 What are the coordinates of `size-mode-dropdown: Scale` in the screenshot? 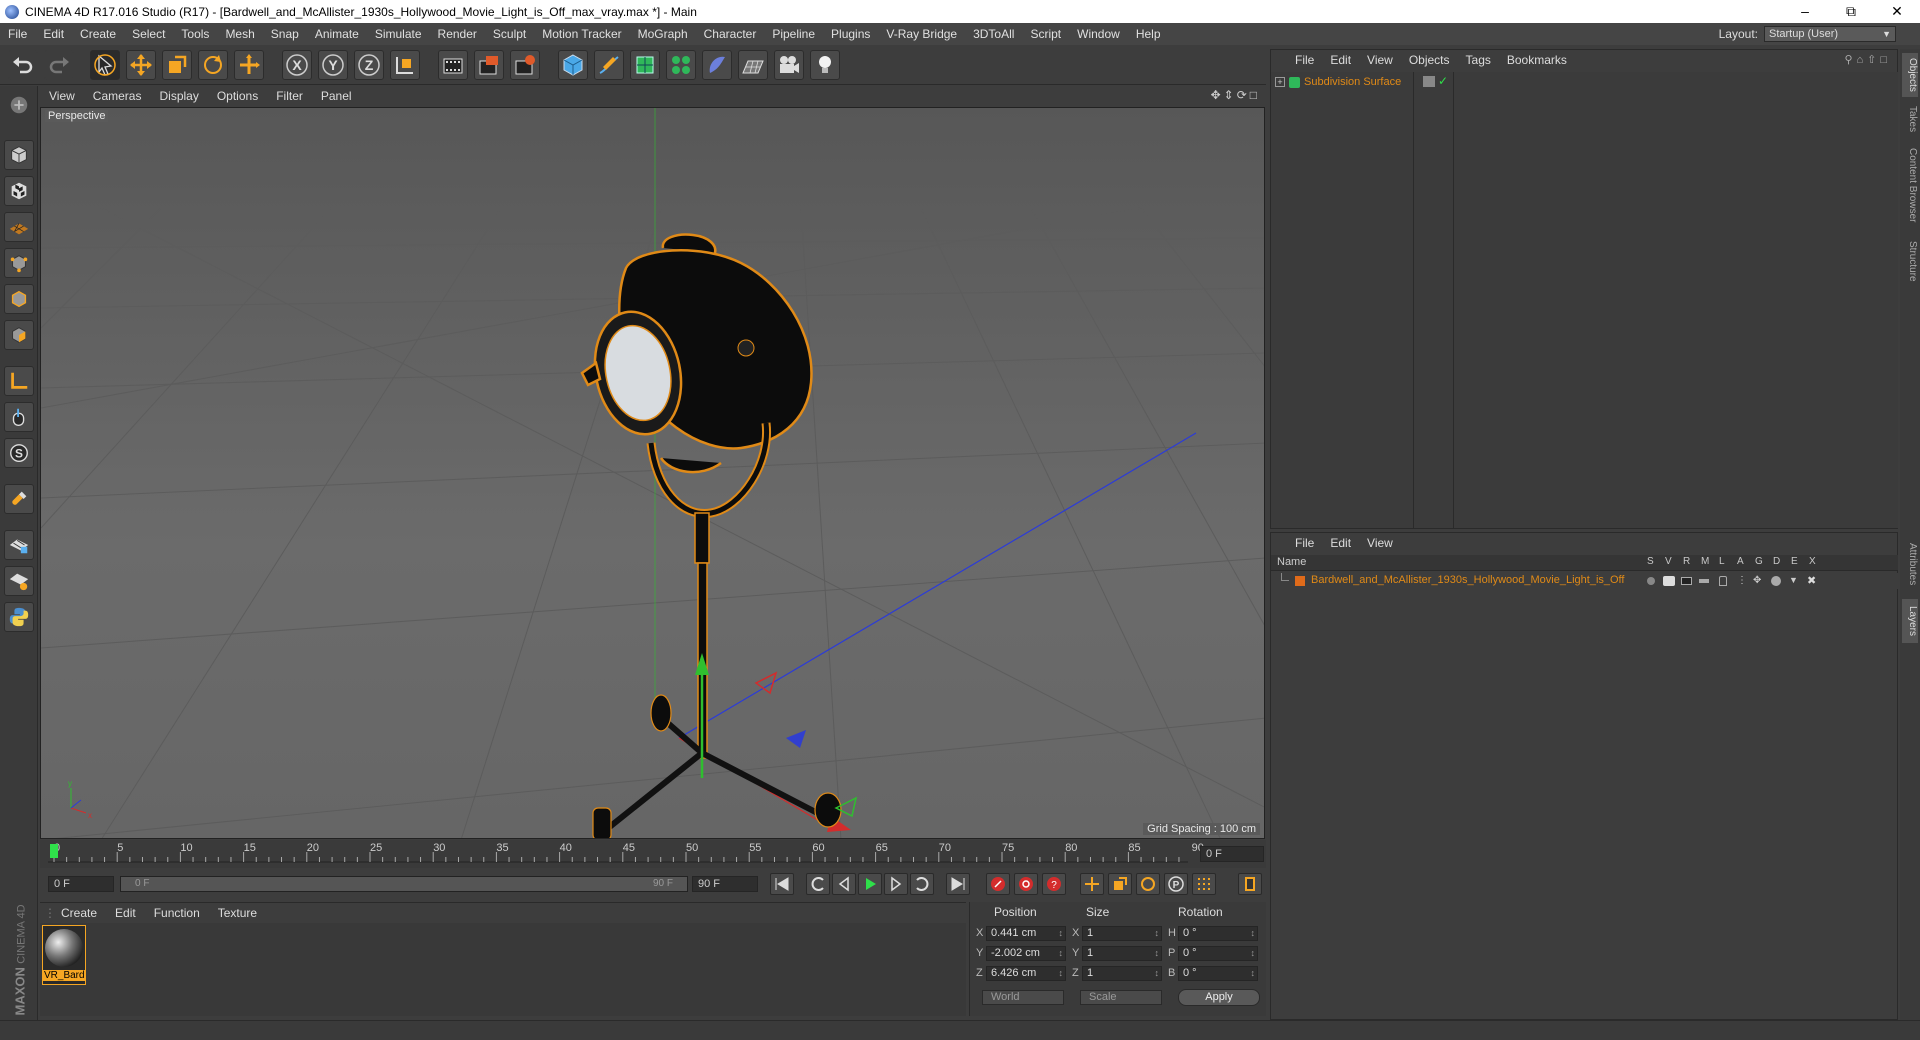 It's located at (1121, 997).